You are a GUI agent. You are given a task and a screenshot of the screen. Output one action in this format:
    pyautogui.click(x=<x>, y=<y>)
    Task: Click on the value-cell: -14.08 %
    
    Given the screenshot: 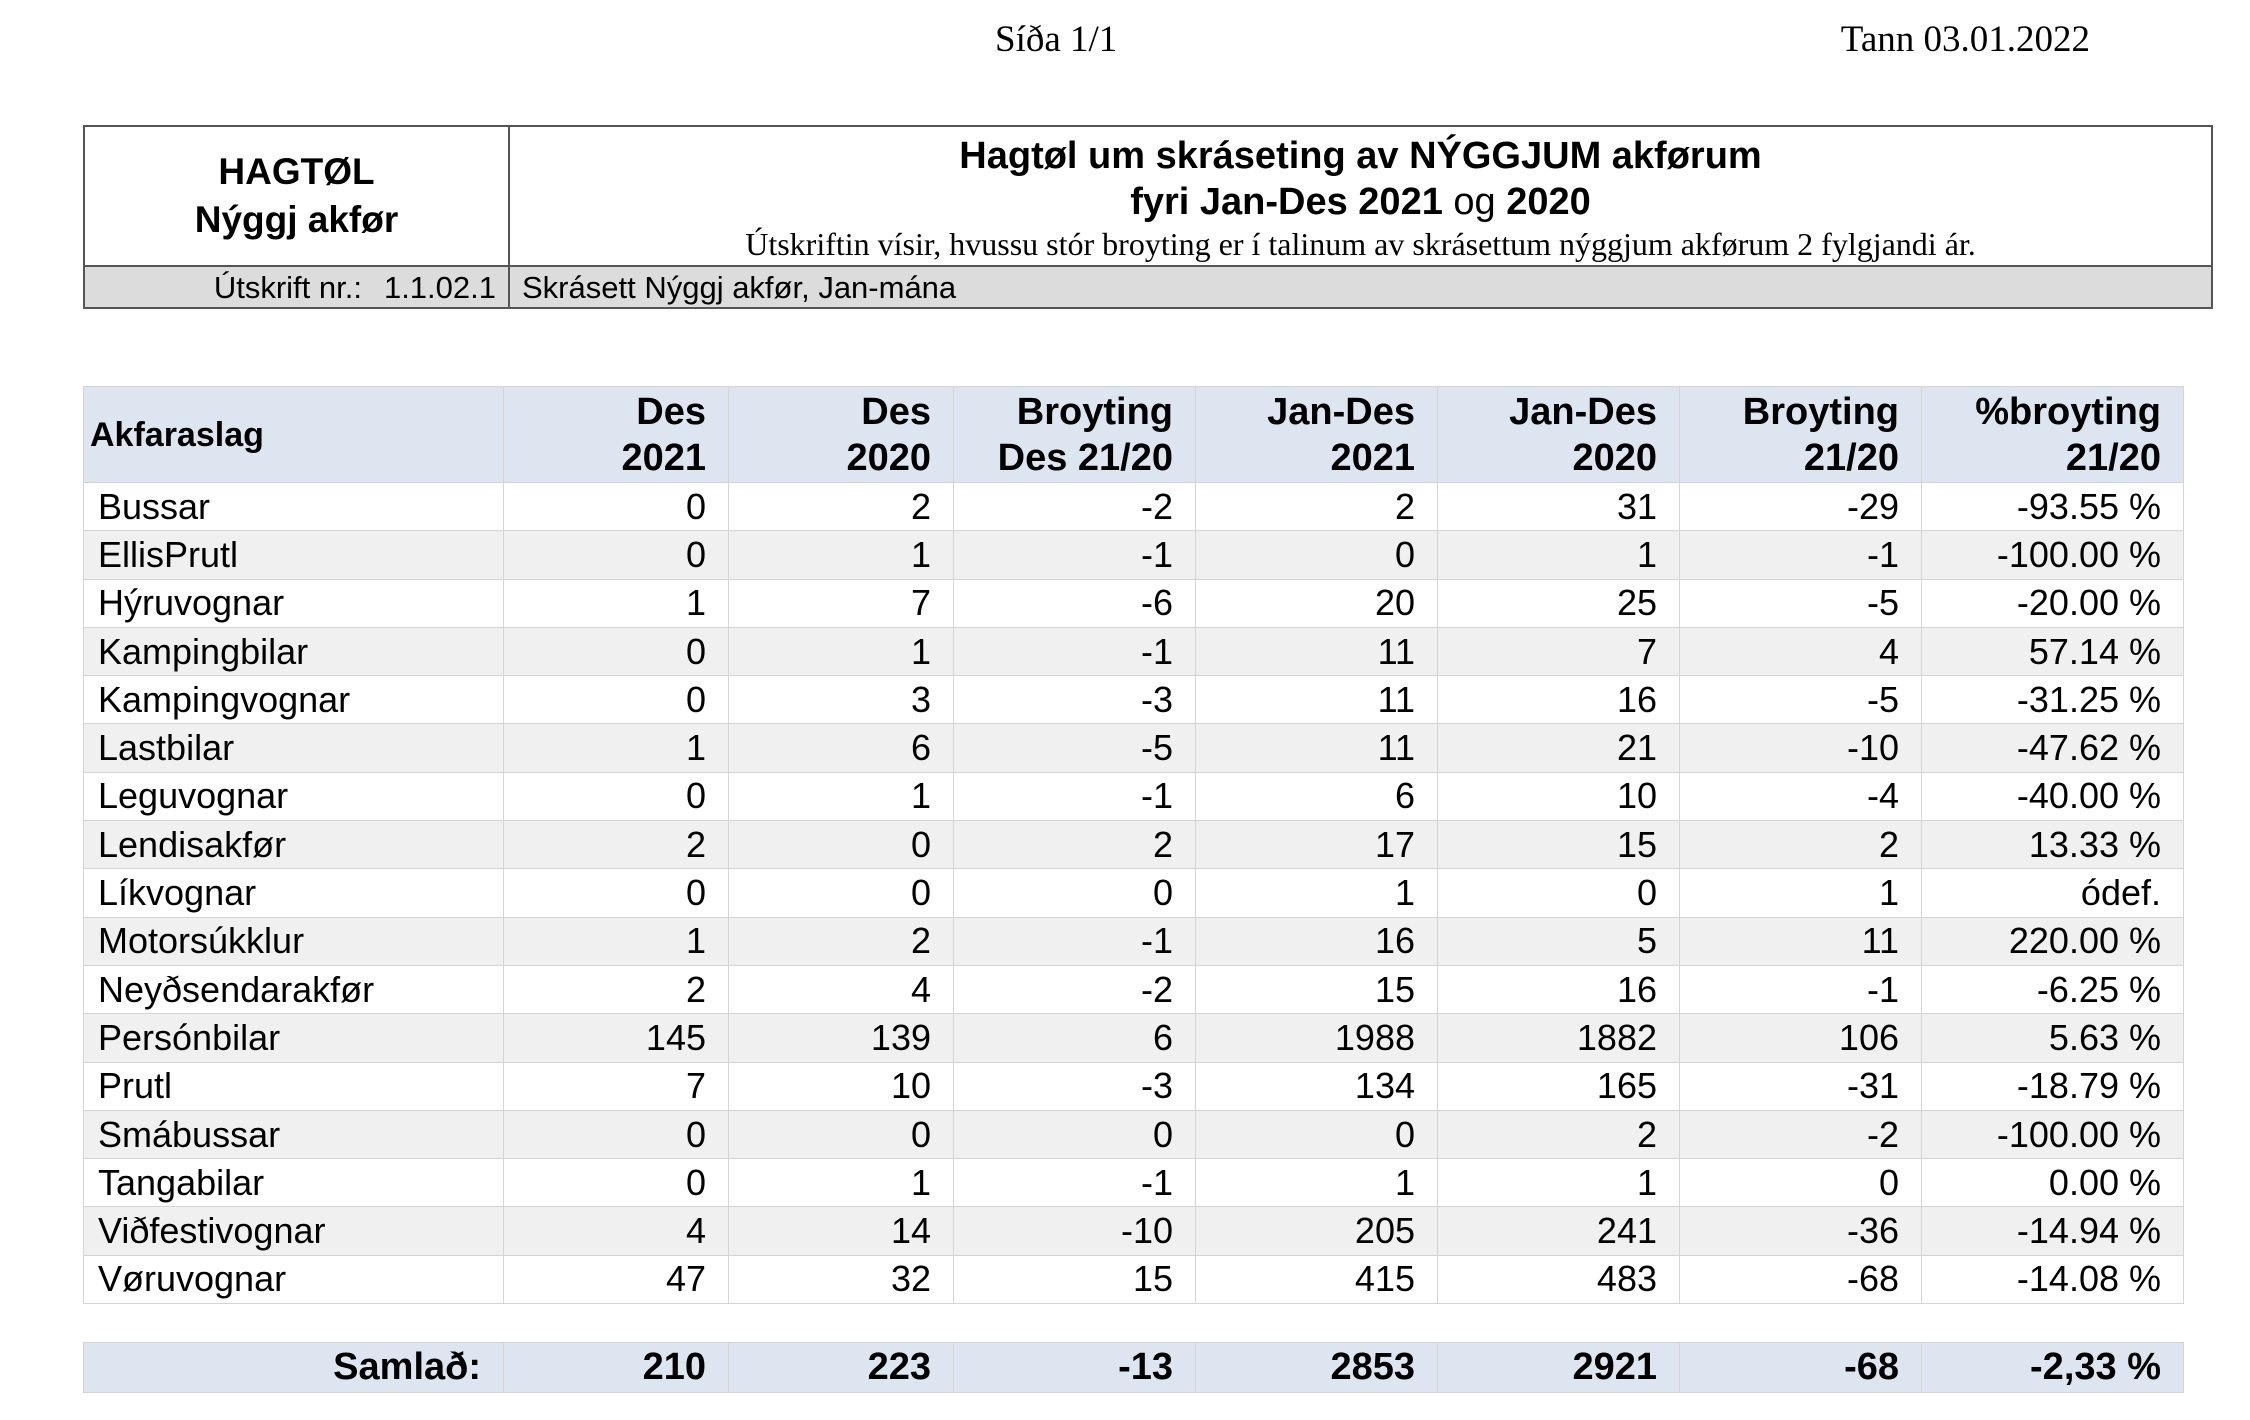 What is the action you would take?
    pyautogui.click(x=2052, y=1279)
    